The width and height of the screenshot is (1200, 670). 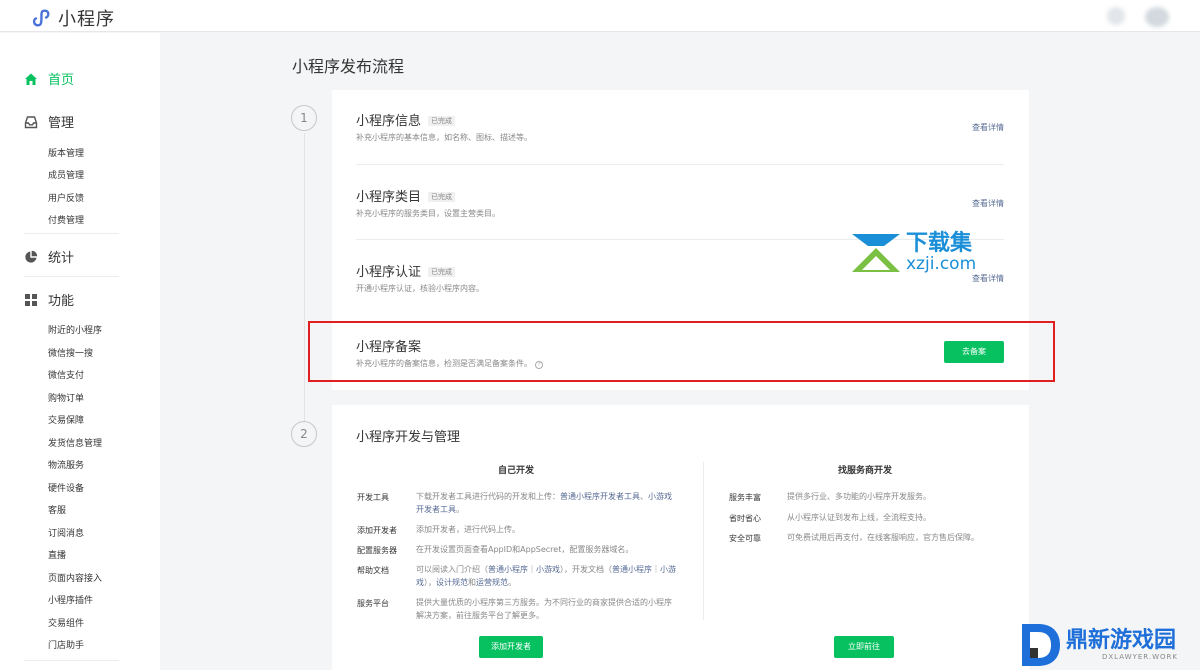 I want to click on item-desc: 补充小程序的基本信息，如名称、图标、描述等。, so click(x=444, y=137).